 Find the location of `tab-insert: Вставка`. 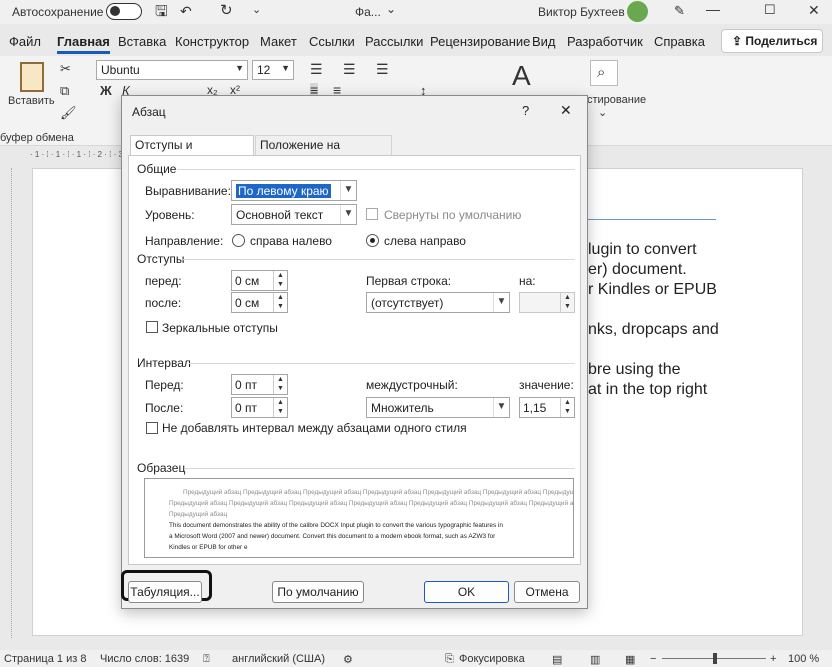

tab-insert: Вставка is located at coordinates (142, 41).